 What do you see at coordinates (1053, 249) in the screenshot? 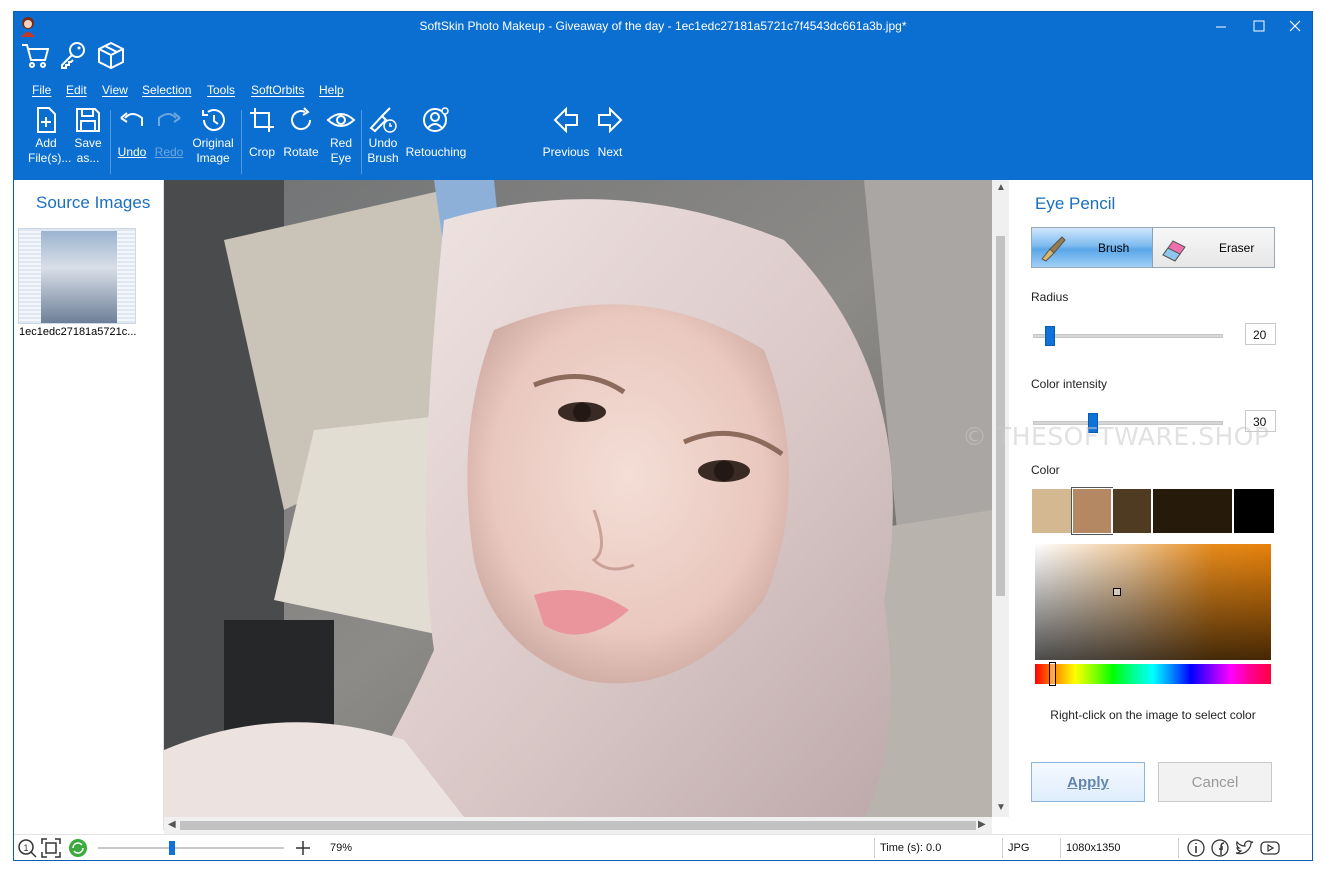
I see `brush-icon` at bounding box center [1053, 249].